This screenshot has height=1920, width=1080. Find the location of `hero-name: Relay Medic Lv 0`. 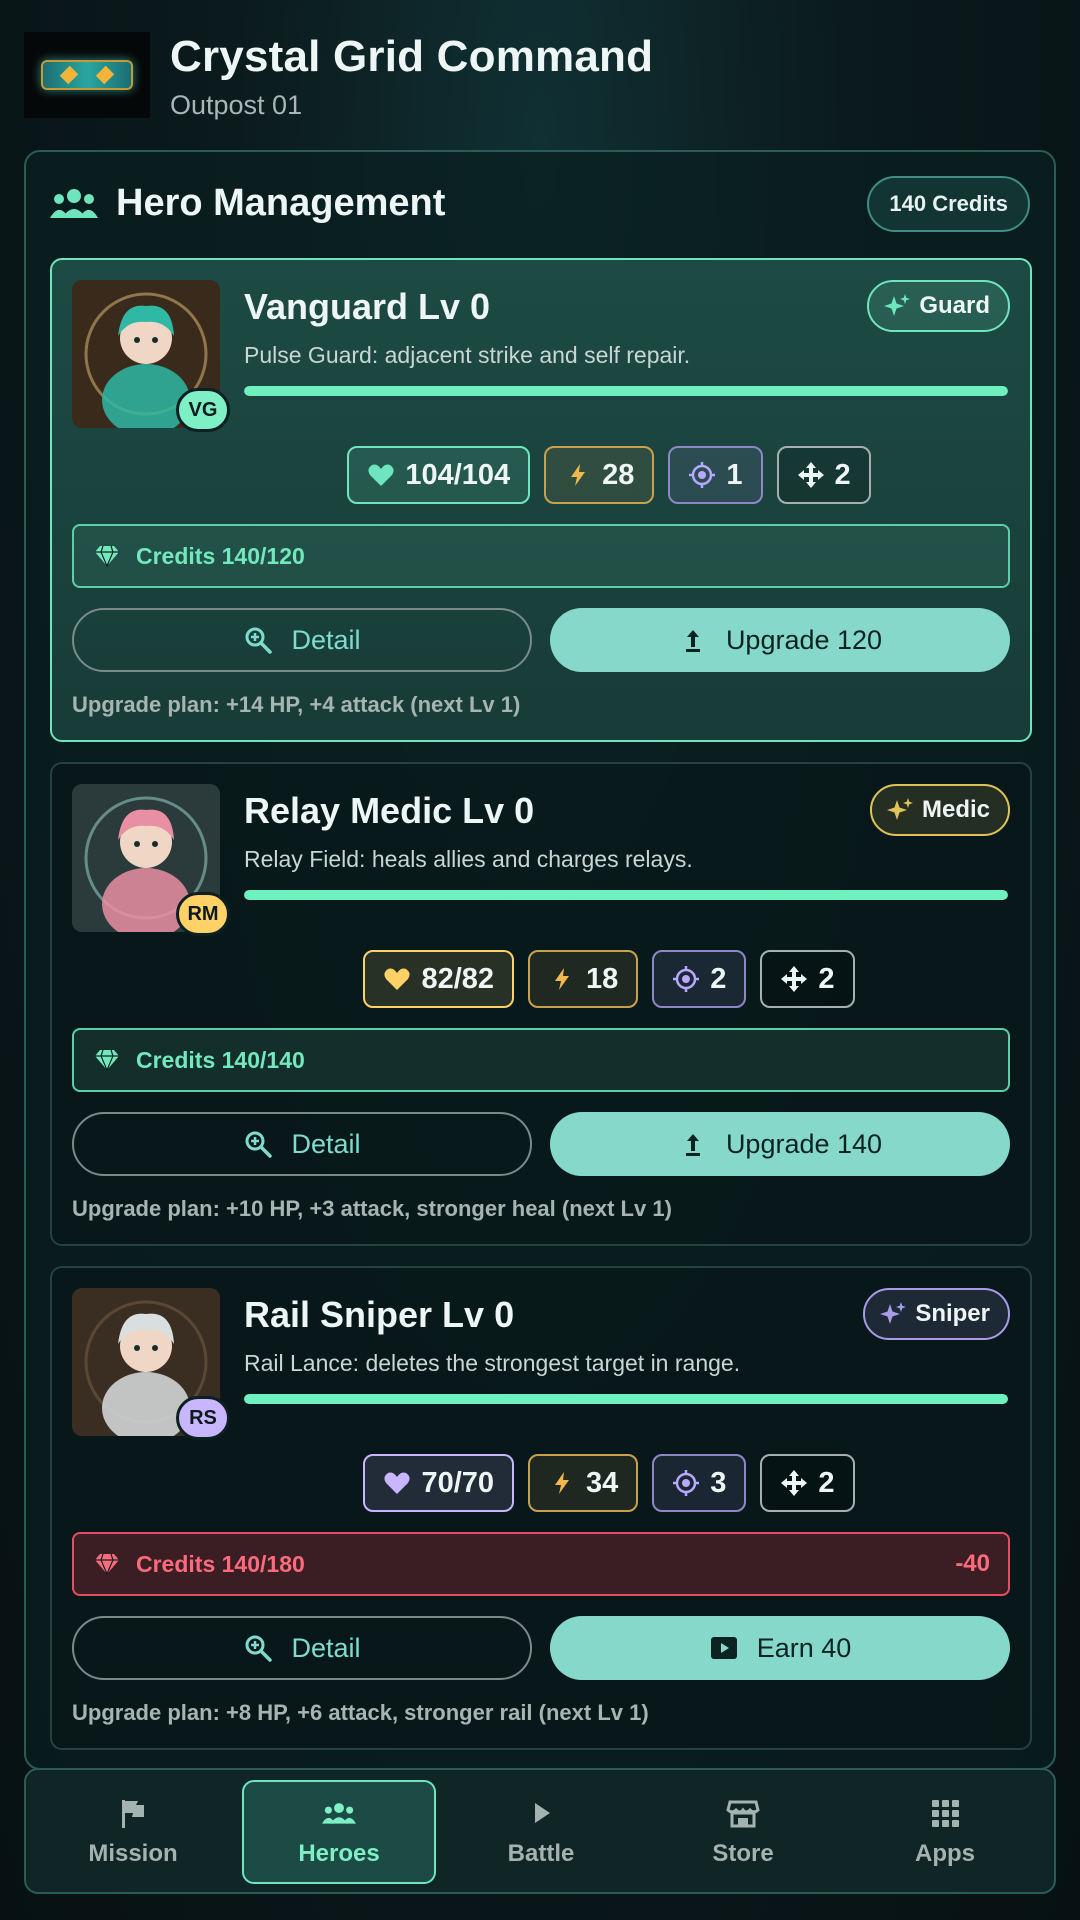

hero-name: Relay Medic Lv 0 is located at coordinates (389, 810).